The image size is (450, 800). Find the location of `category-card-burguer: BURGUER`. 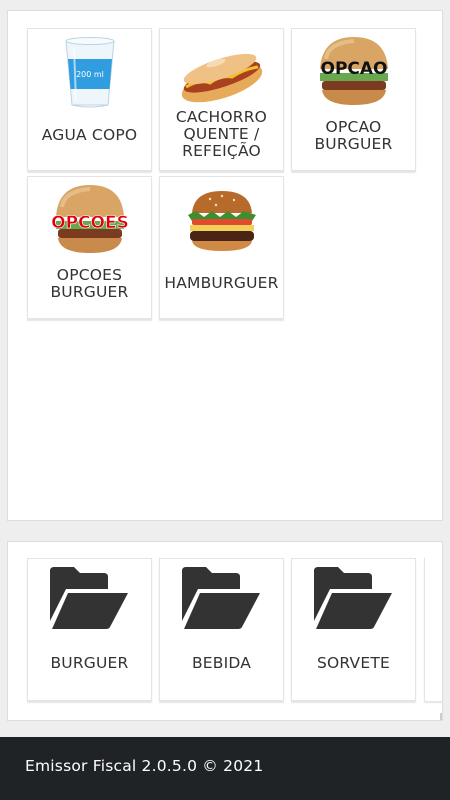

category-card-burguer: BURGUER is located at coordinates (89, 629).